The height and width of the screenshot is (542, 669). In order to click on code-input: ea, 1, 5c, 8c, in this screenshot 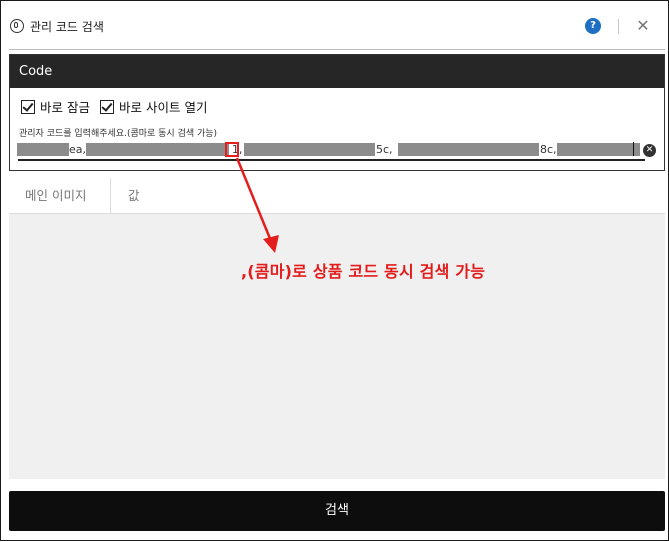, I will do `click(329, 149)`.